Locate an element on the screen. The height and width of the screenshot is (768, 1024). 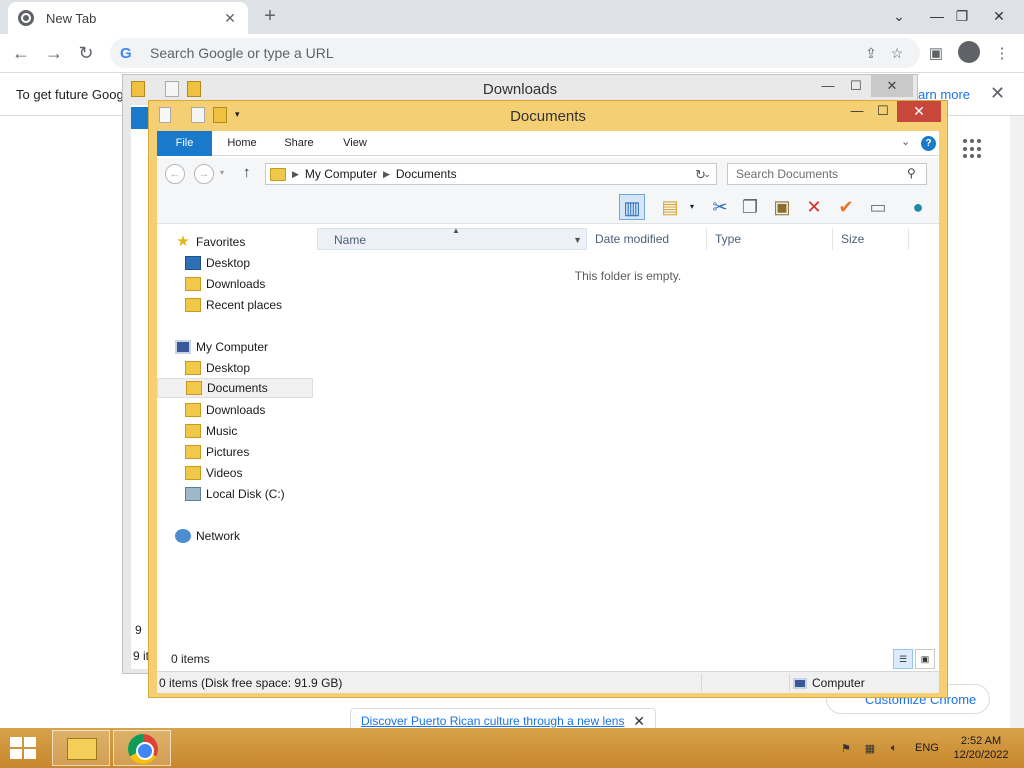
nav-pc-downloads: Downloads is located at coordinates (225, 410).